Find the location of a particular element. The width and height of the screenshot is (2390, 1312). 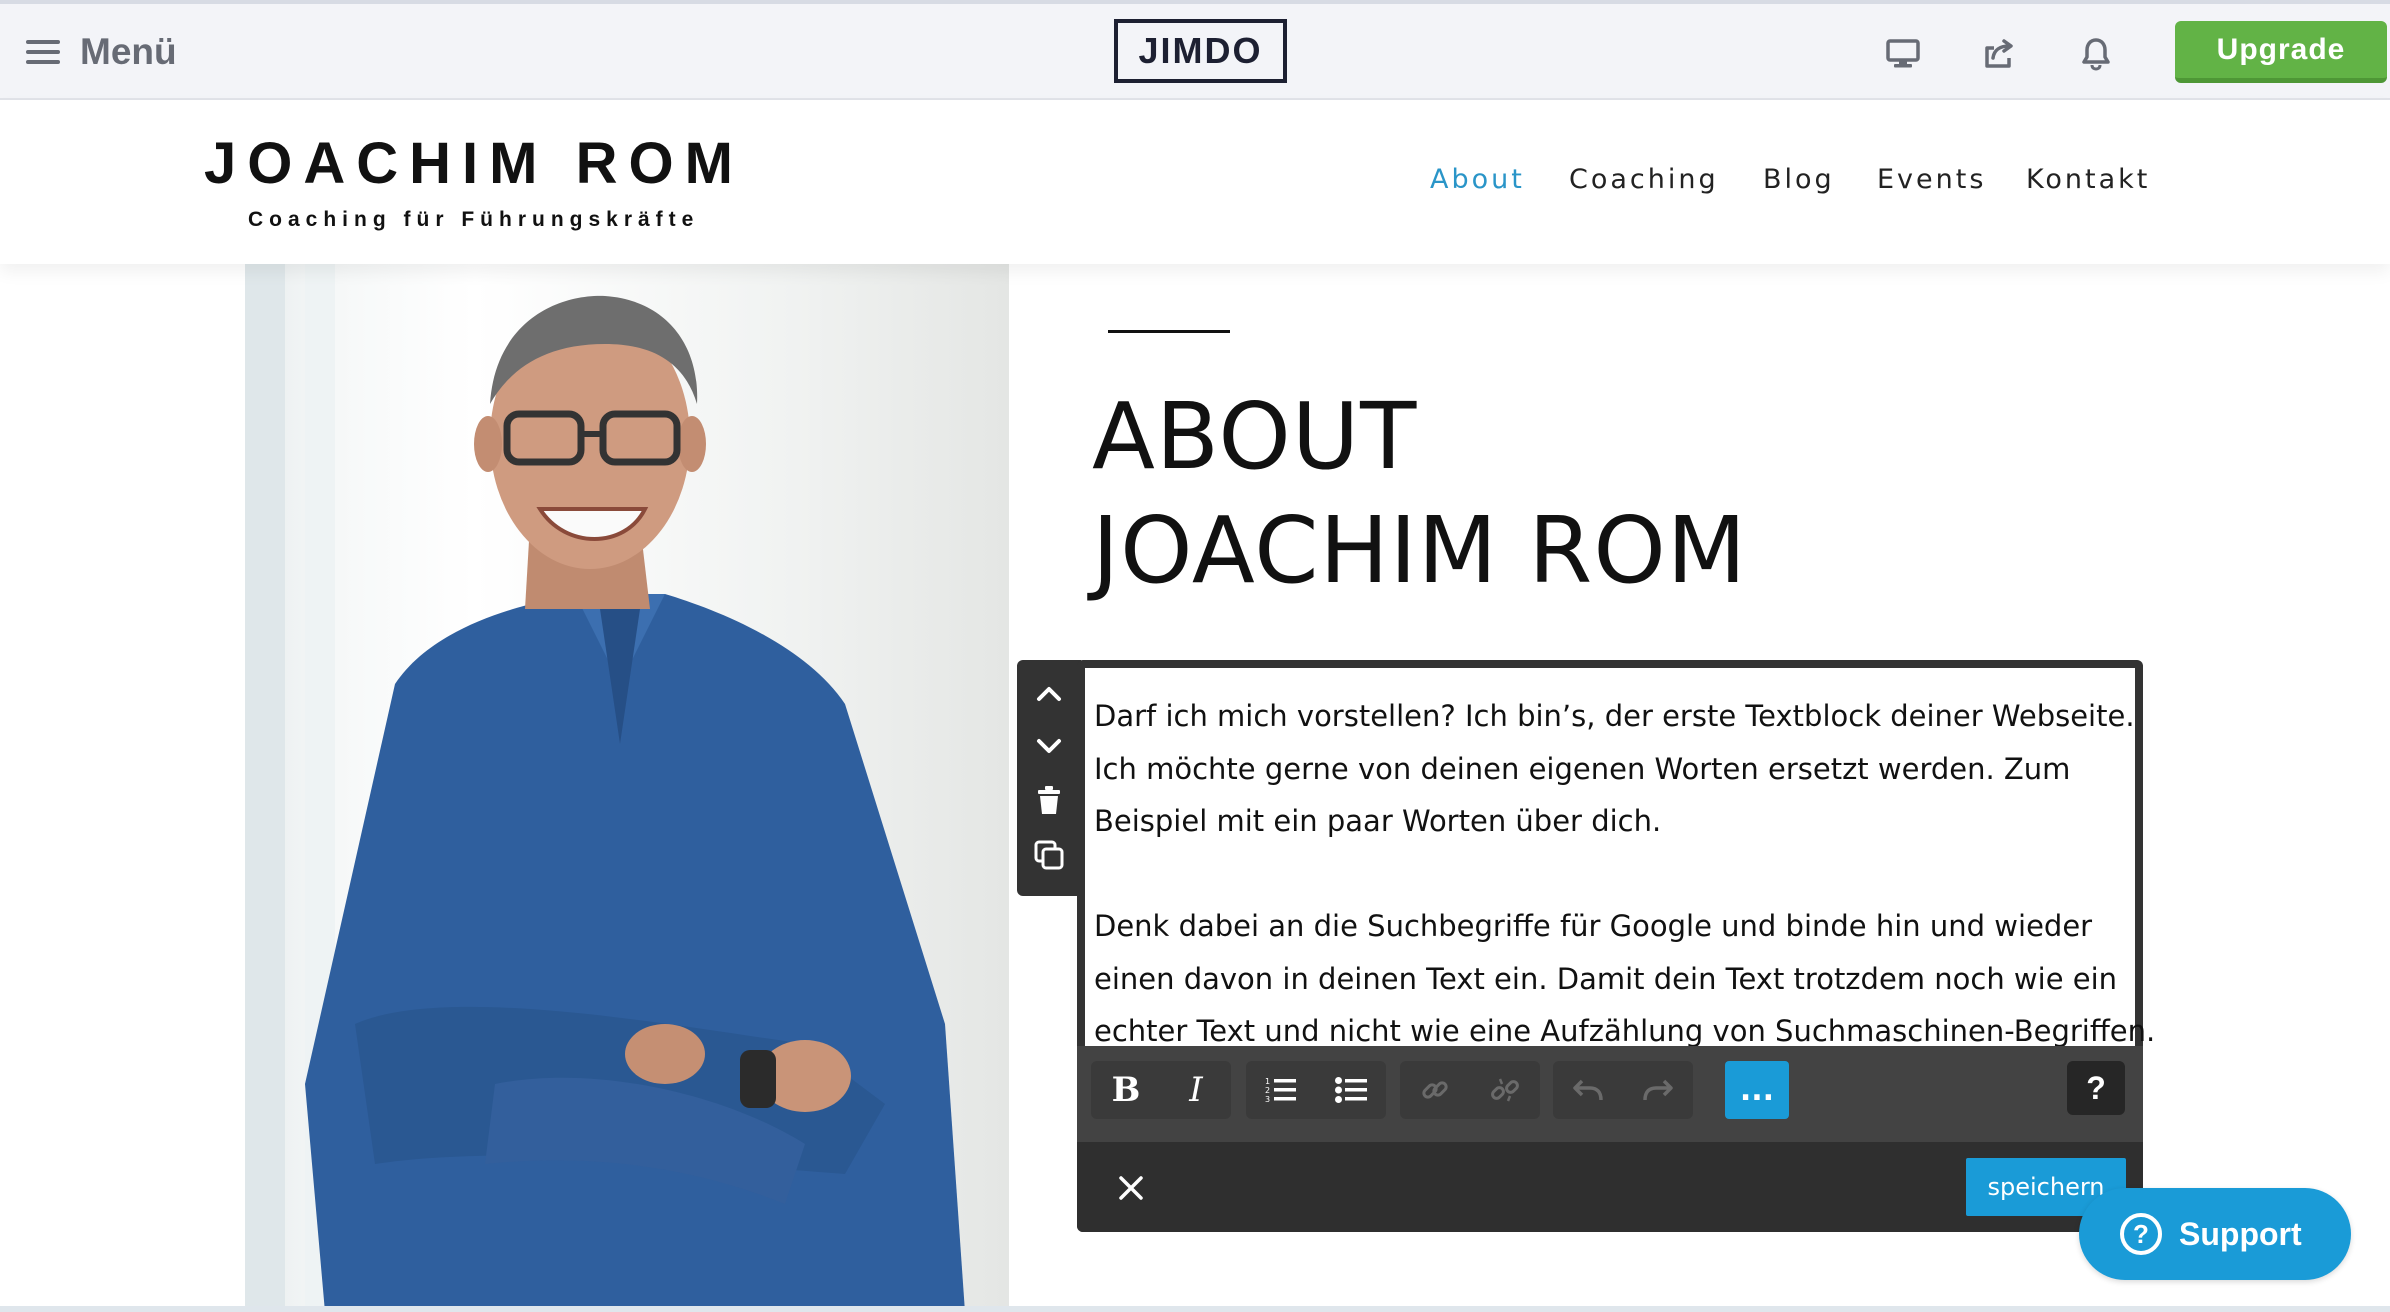

formatting-toolbar: B I 1 2 3 ... ? is located at coordinates (1610, 1094).